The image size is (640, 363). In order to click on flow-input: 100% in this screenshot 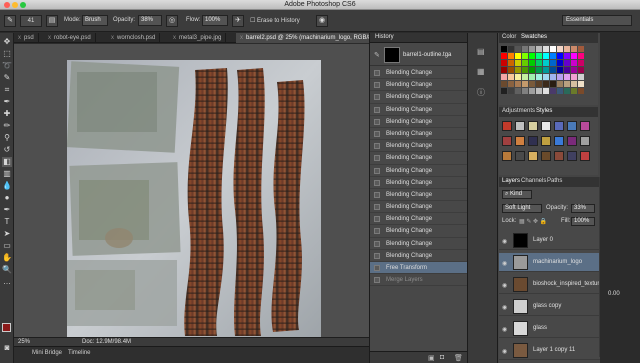, I will do `click(215, 20)`.